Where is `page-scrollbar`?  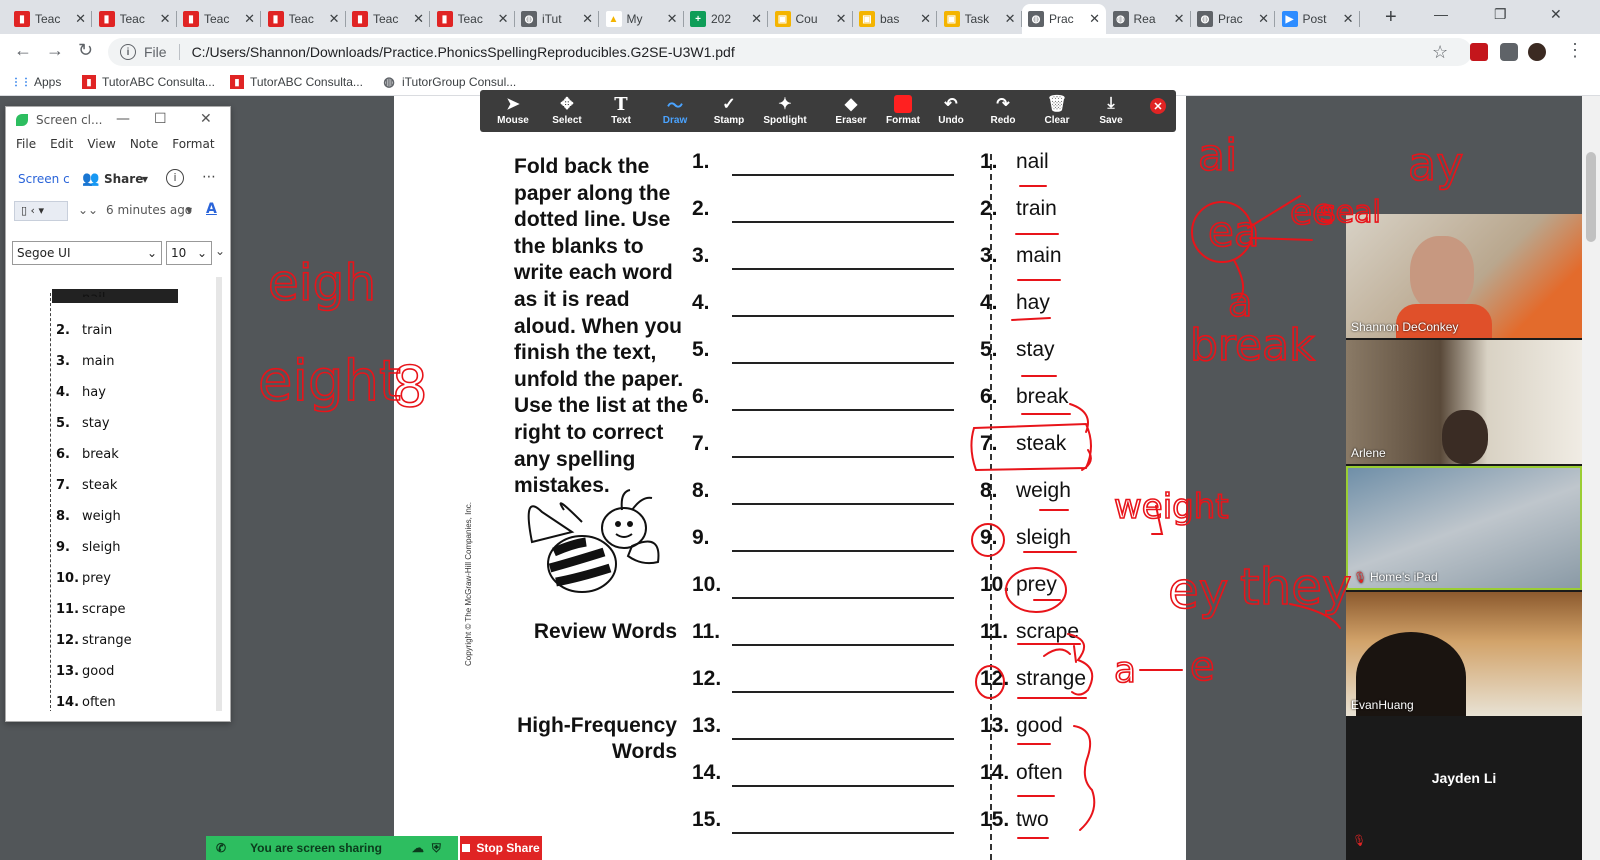
page-scrollbar is located at coordinates (1591, 478).